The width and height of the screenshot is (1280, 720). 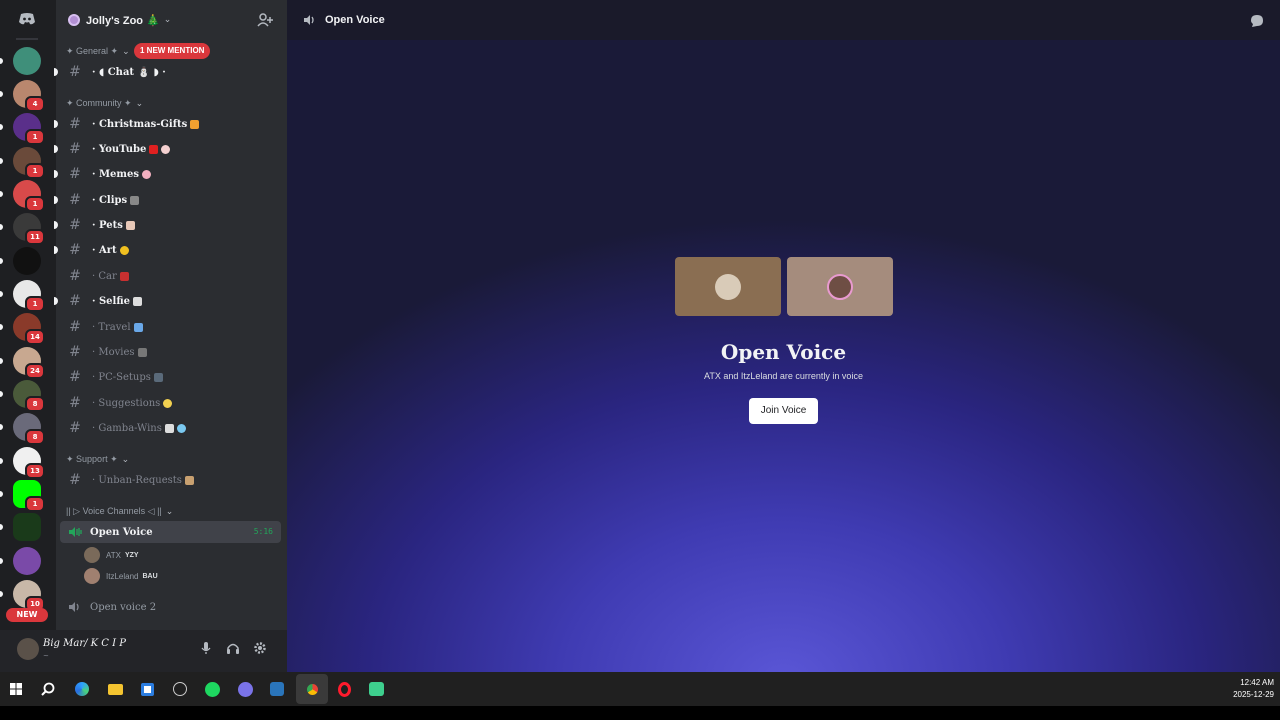 What do you see at coordinates (167, 225) in the screenshot?
I see `channel-pets: # · Pets` at bounding box center [167, 225].